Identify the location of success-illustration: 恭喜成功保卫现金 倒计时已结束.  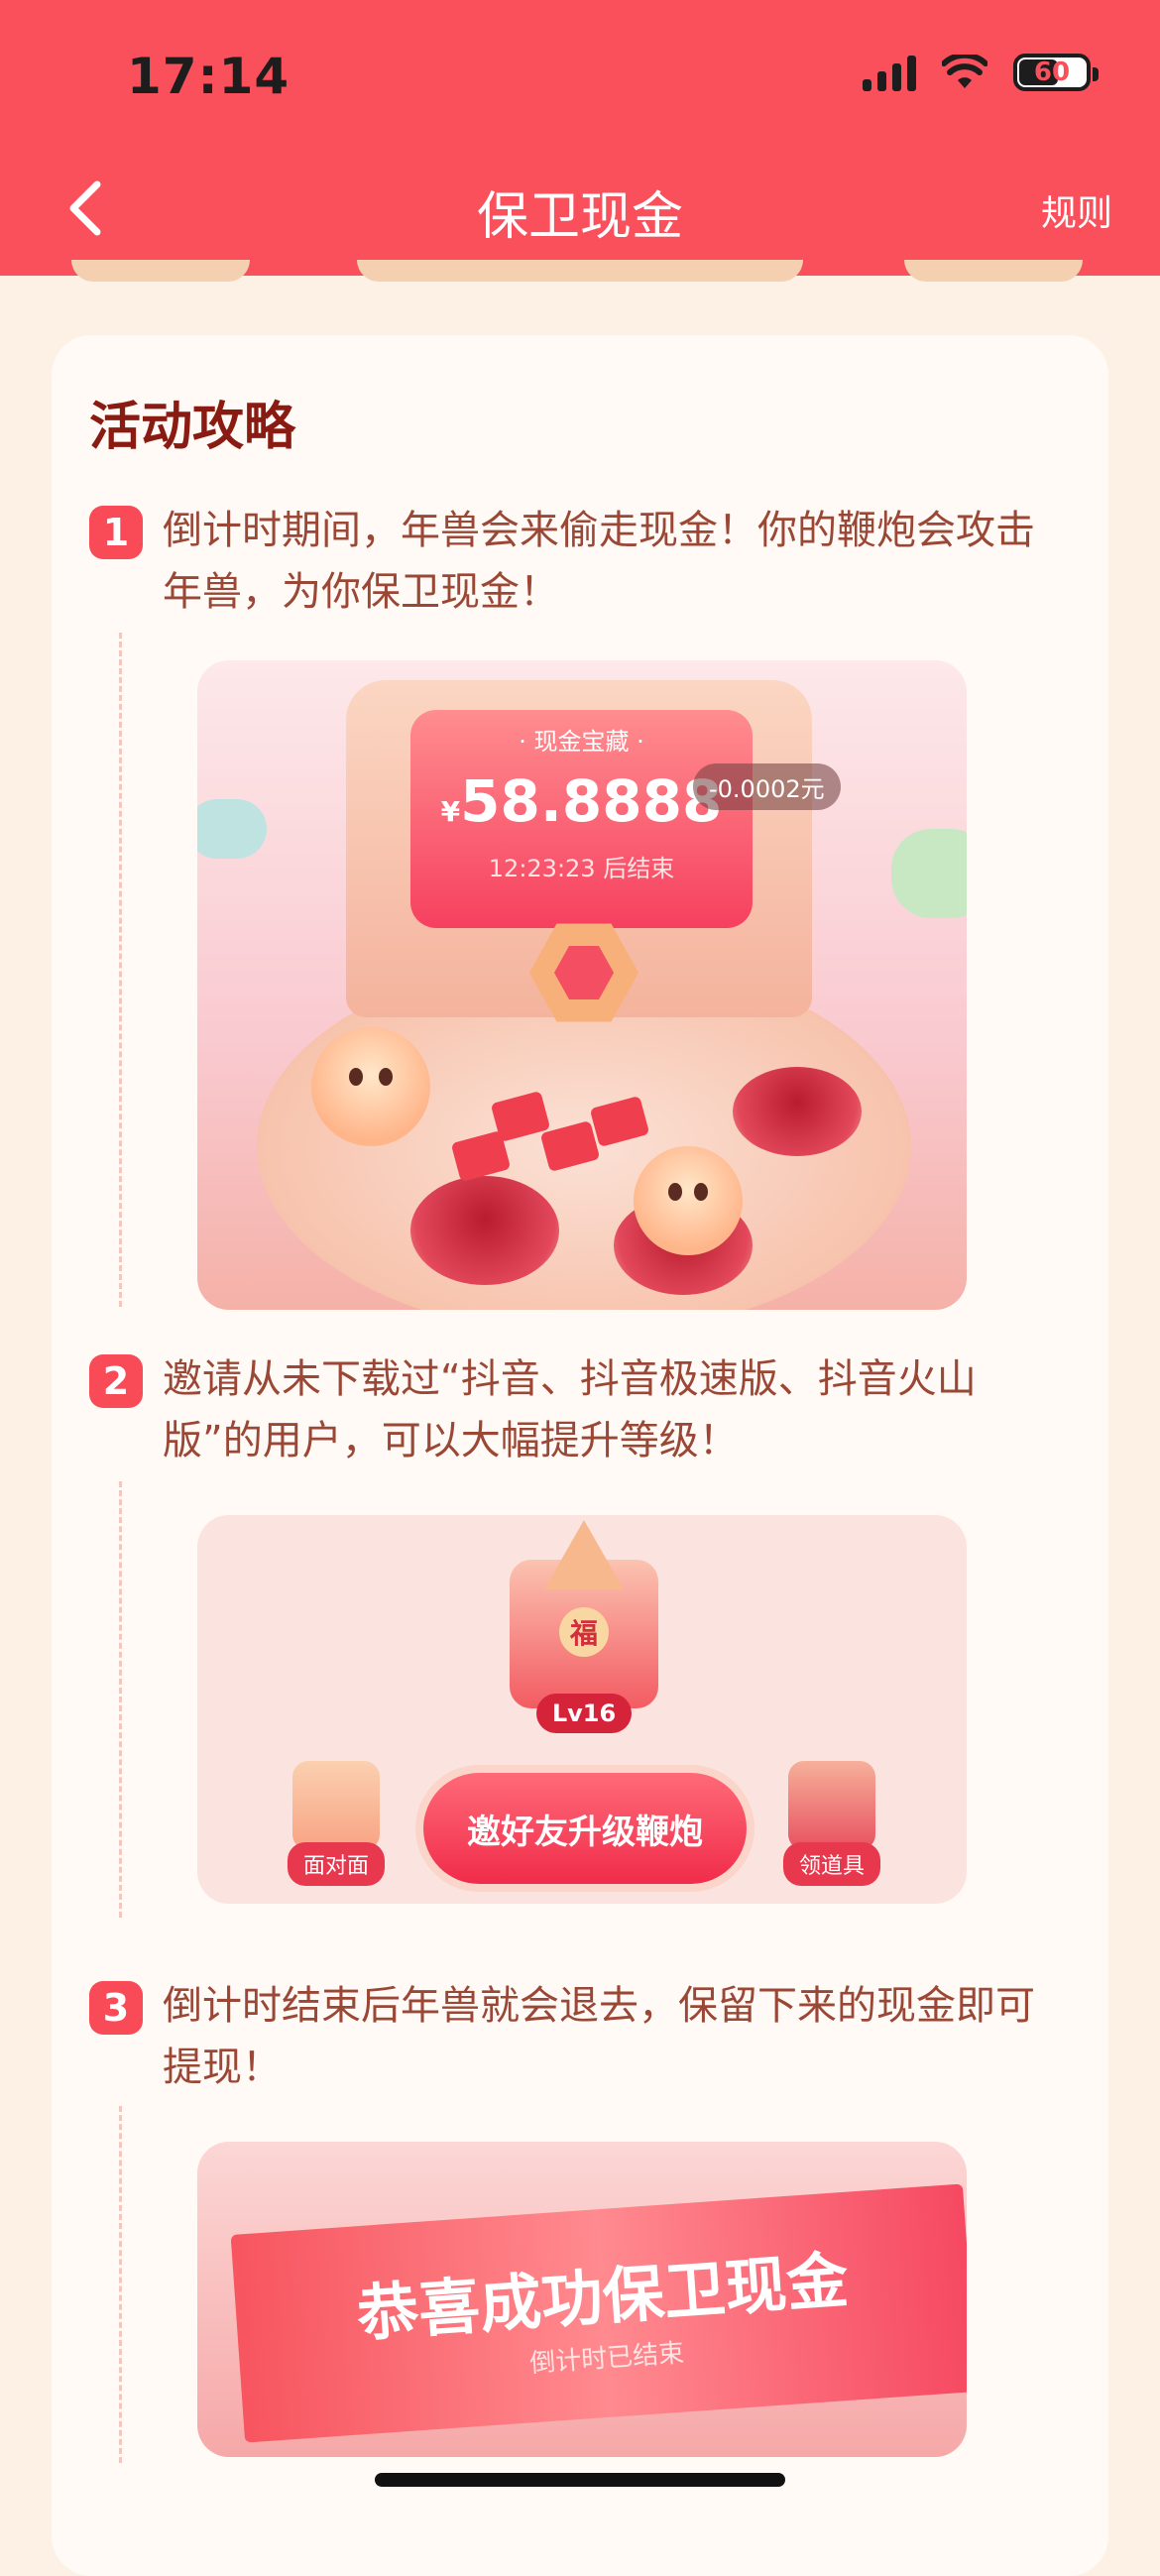
(582, 2299).